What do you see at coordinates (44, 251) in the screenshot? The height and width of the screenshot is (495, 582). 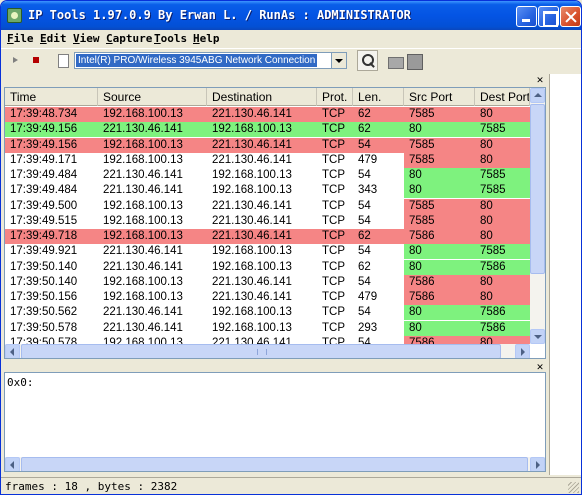 I see `cell-time: 17:39:49.921` at bounding box center [44, 251].